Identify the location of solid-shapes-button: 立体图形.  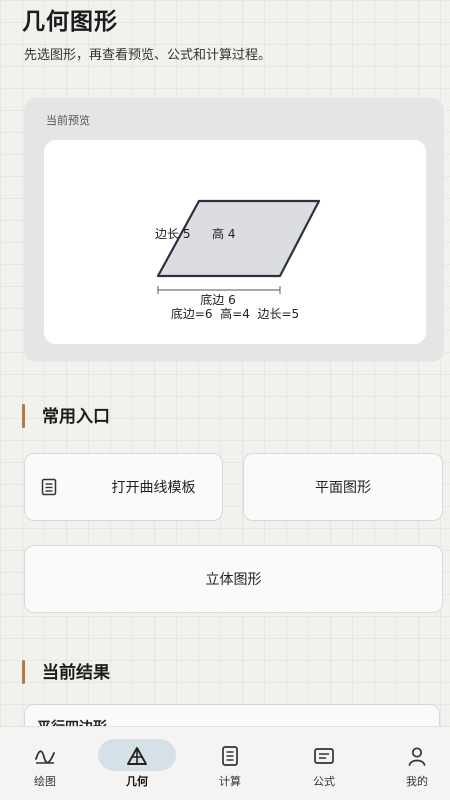
(233, 579).